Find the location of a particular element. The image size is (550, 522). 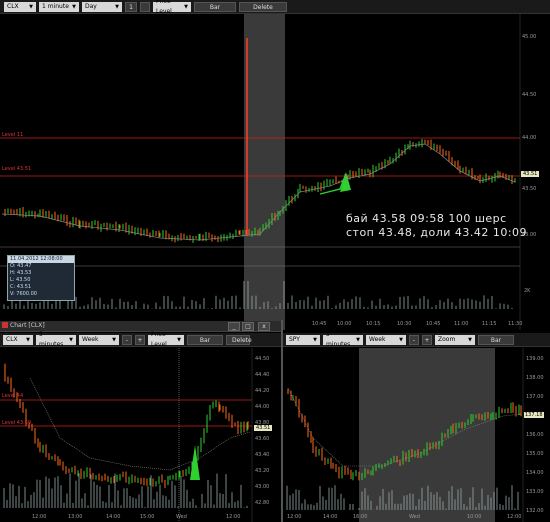

left-interval-select: 5 minutes ▼ is located at coordinates (56, 339).